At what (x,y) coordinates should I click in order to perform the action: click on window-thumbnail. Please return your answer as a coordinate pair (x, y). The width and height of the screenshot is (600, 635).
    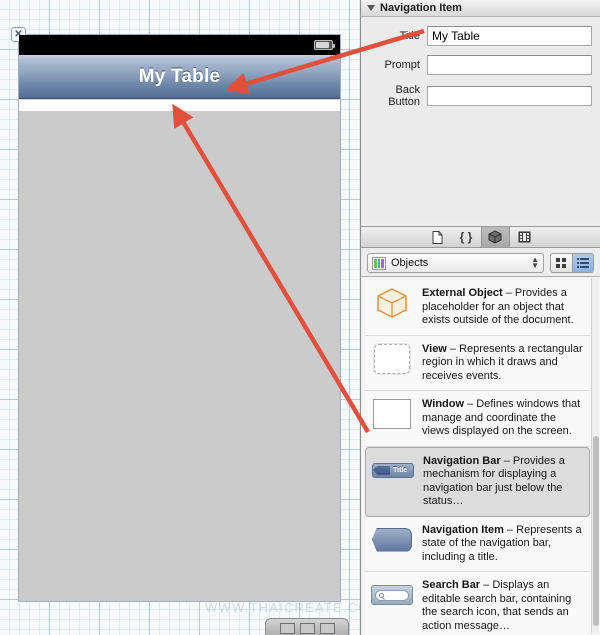
    Looking at the image, I should click on (392, 414).